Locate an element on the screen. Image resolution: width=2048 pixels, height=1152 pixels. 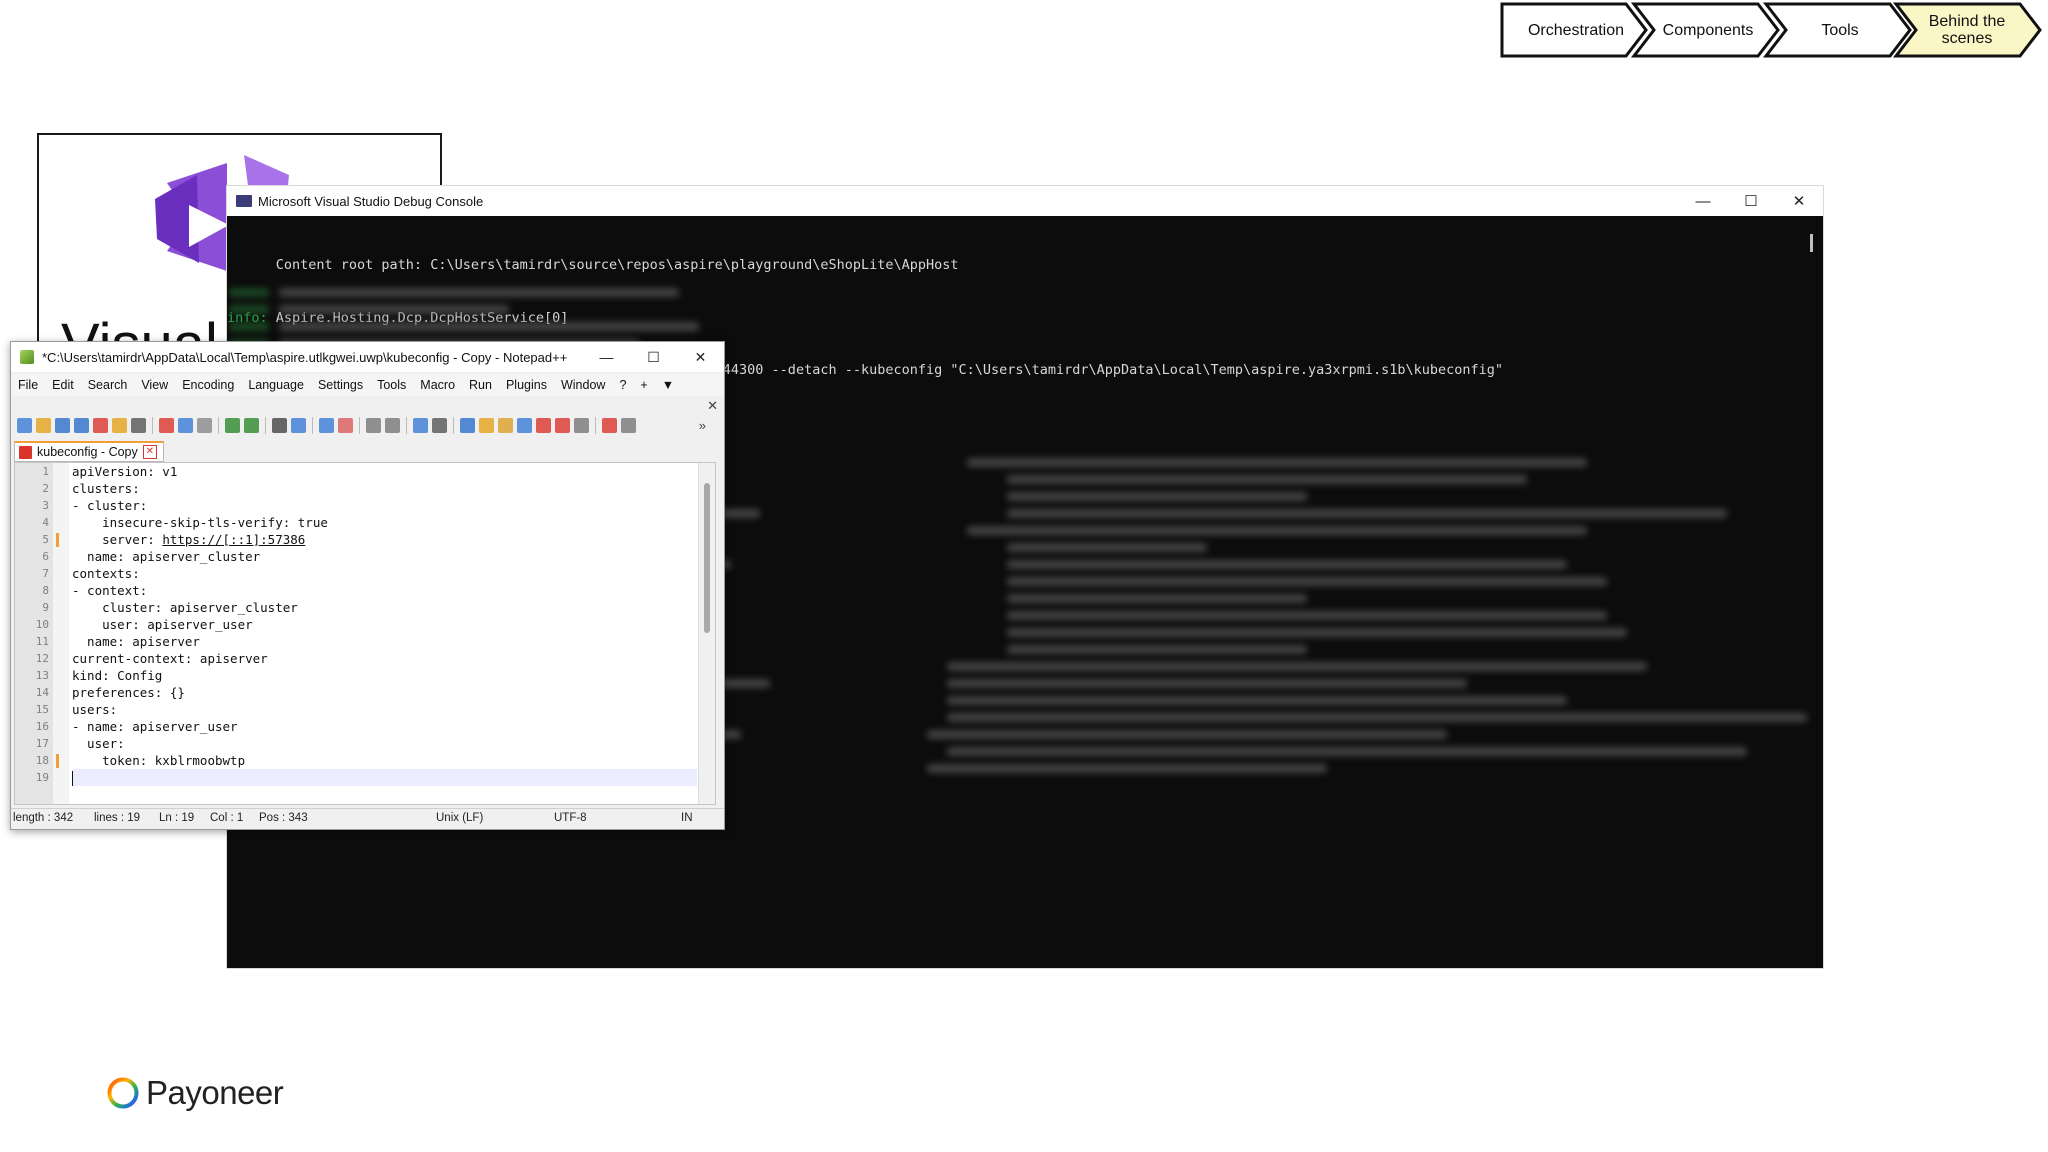
menu-overflow: ▼ is located at coordinates (668, 385).